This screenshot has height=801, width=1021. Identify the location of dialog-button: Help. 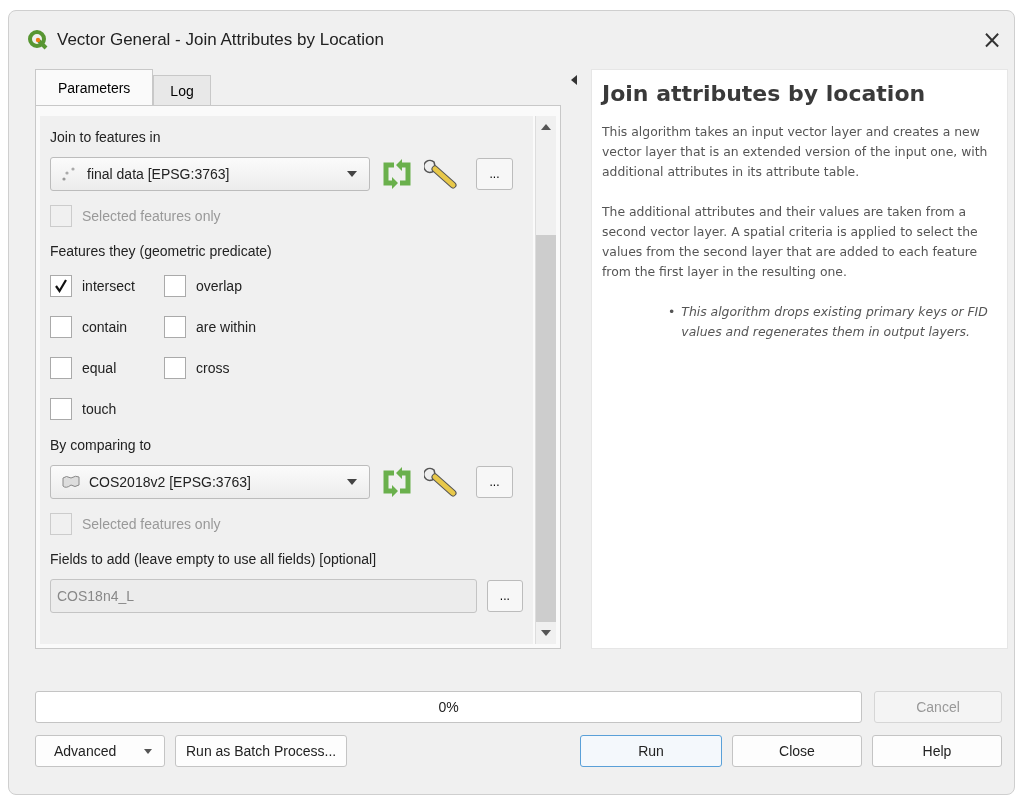
(937, 751).